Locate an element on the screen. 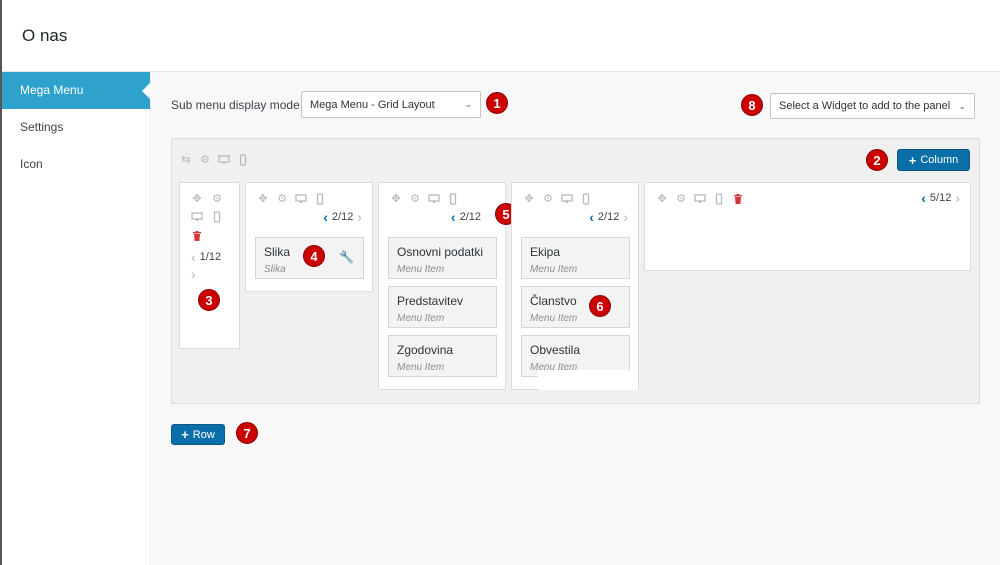 The image size is (1000, 565). page-title: O nas is located at coordinates (45, 35).